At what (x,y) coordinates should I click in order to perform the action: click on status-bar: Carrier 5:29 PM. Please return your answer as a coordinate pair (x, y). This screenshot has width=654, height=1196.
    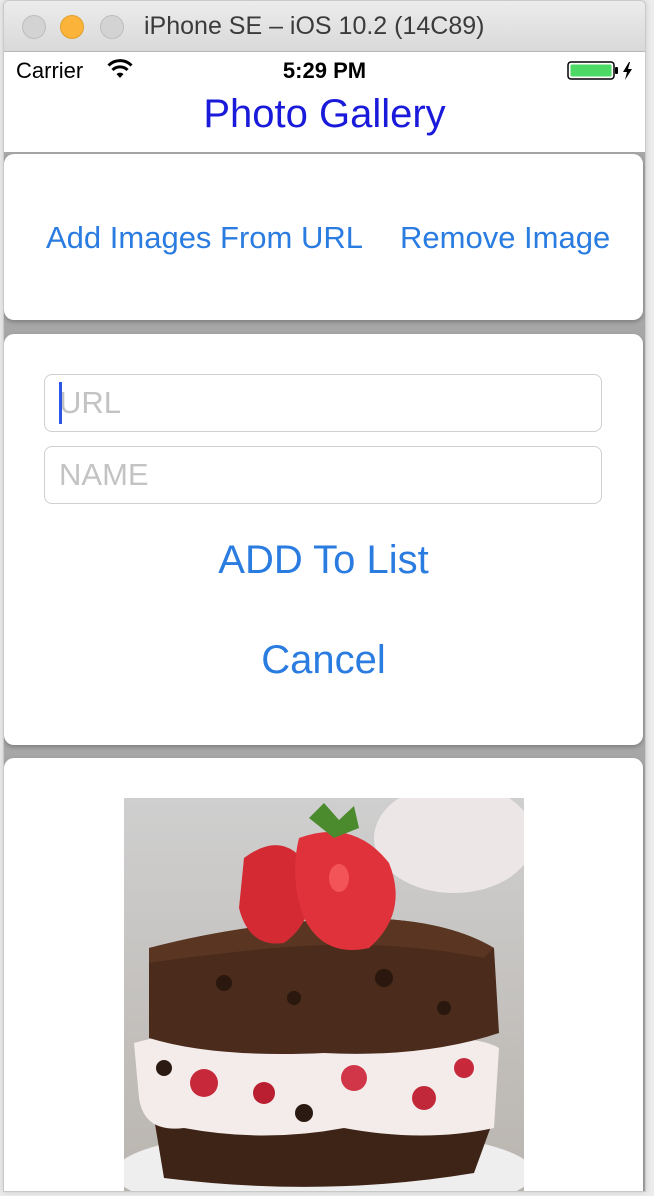
    Looking at the image, I should click on (324, 70).